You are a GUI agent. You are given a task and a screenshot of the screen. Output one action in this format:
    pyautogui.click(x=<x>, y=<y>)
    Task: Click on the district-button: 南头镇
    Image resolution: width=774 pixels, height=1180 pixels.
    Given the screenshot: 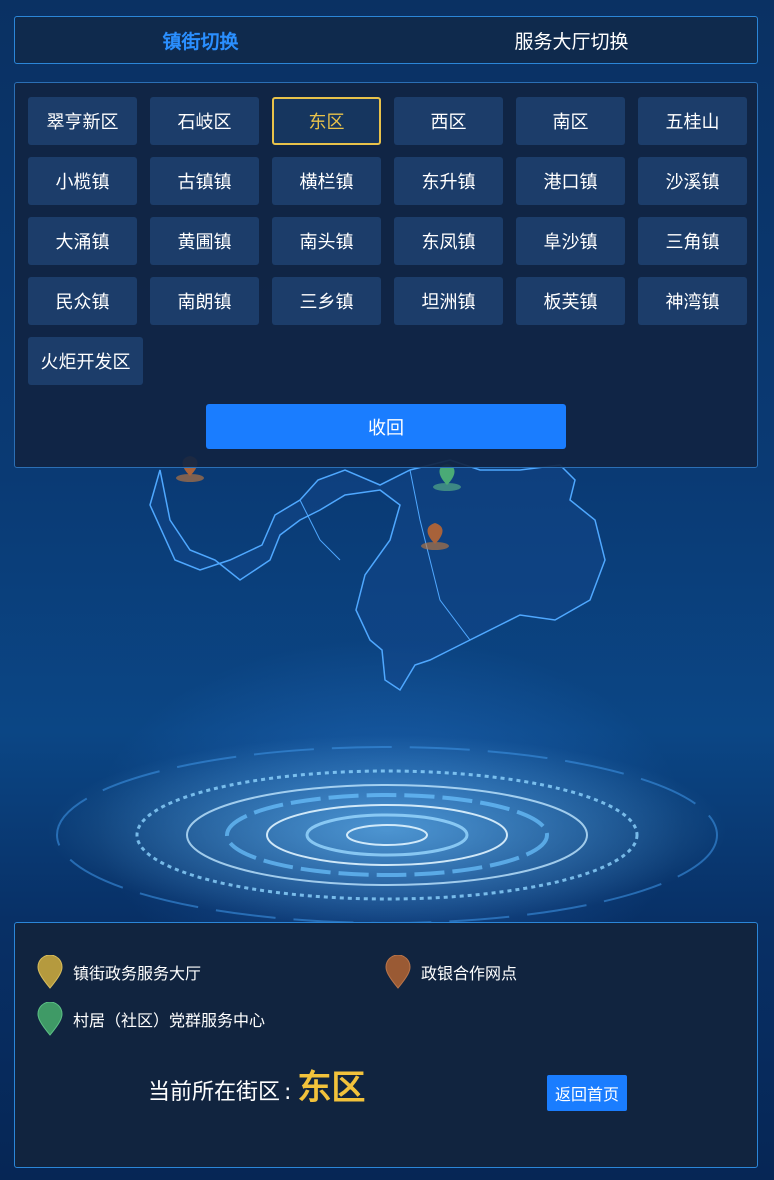 What is the action you would take?
    pyautogui.click(x=326, y=241)
    